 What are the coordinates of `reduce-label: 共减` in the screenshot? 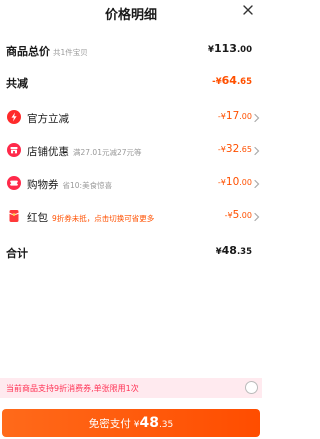 It's located at (17, 83).